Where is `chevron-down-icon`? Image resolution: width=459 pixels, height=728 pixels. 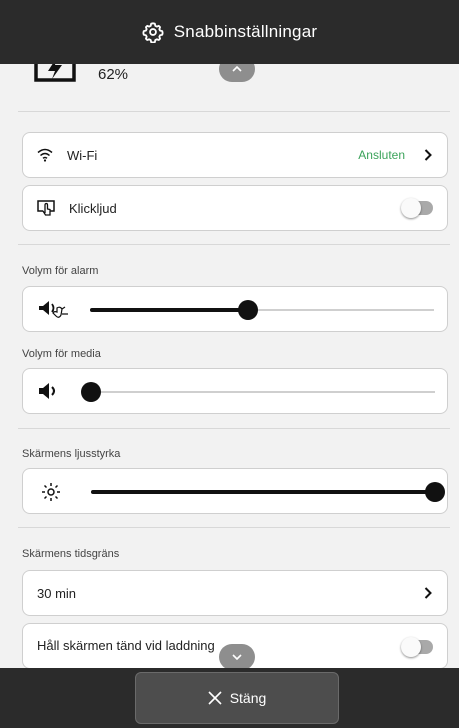 chevron-down-icon is located at coordinates (237, 657).